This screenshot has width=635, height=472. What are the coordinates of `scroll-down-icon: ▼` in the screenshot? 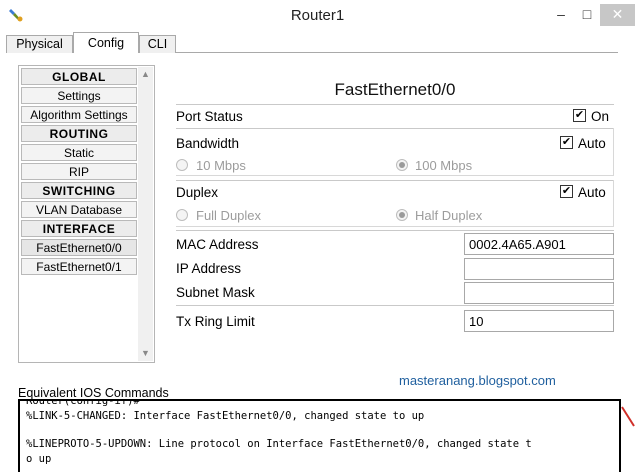 It's located at (145, 353).